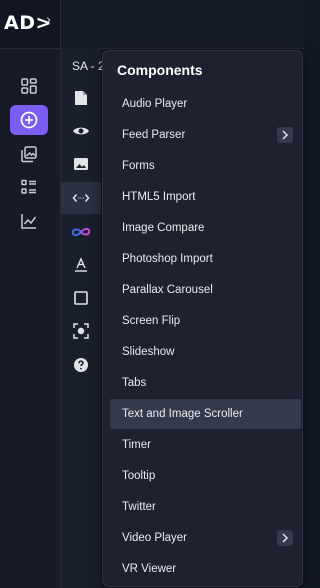 The height and width of the screenshot is (588, 320). What do you see at coordinates (205, 383) in the screenshot?
I see `menu-item-tabs: Tabs` at bounding box center [205, 383].